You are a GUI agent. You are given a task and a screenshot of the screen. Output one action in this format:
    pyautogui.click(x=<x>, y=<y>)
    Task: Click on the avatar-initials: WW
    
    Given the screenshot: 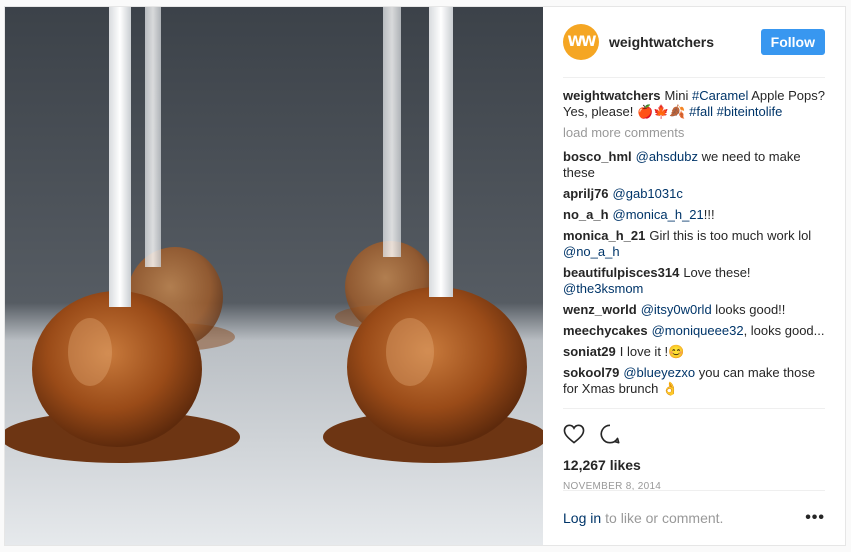 What is the action you would take?
    pyautogui.click(x=582, y=42)
    